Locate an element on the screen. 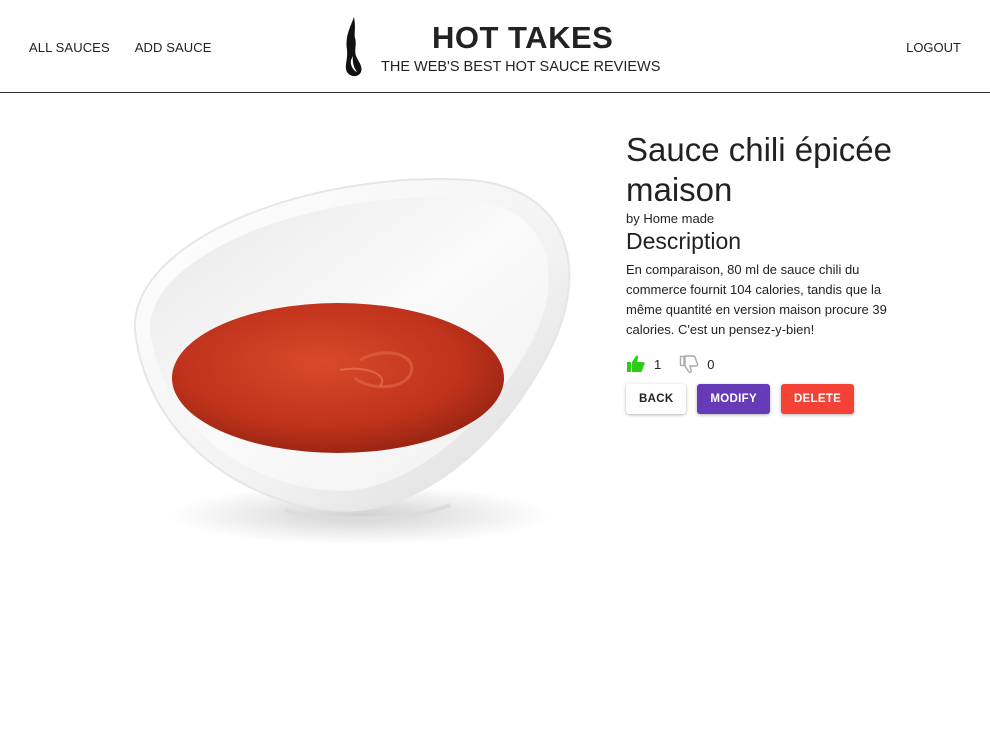 The width and height of the screenshot is (990, 744). back-button: BACK is located at coordinates (656, 399).